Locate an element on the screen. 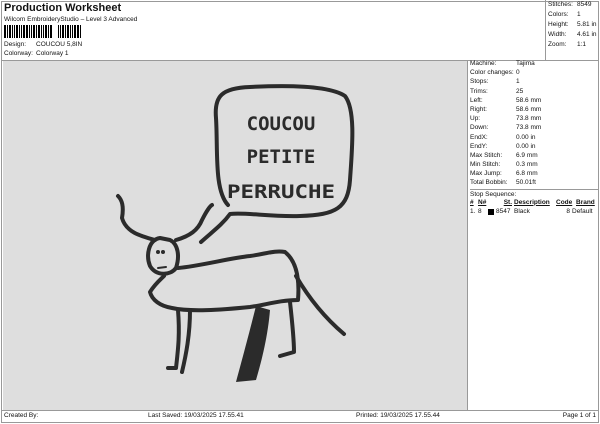  design-label: Design: is located at coordinates (15, 44).